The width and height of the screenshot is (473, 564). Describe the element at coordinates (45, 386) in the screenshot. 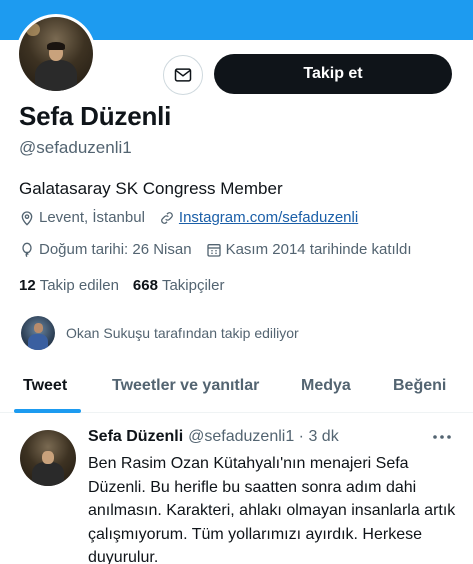

I see `tab-tweet: Tweet` at that location.